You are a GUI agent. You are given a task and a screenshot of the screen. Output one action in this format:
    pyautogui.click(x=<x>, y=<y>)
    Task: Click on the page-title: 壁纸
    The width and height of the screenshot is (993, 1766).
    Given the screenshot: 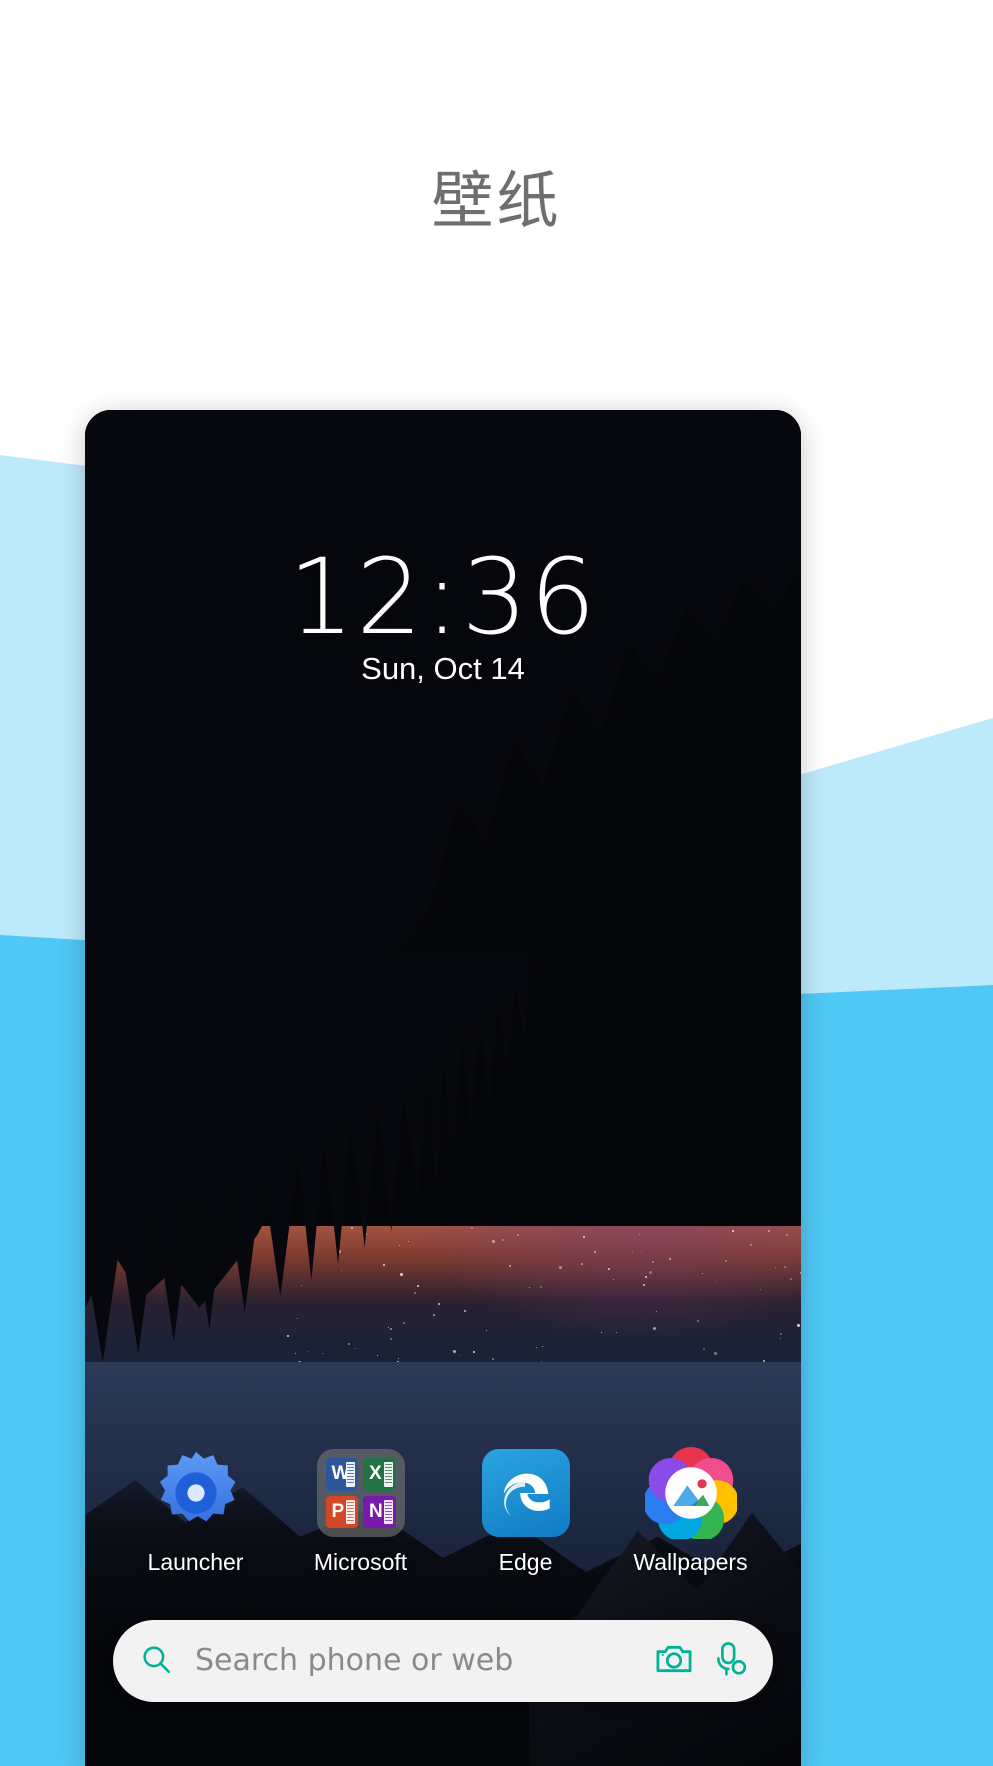 What is the action you would take?
    pyautogui.click(x=496, y=200)
    